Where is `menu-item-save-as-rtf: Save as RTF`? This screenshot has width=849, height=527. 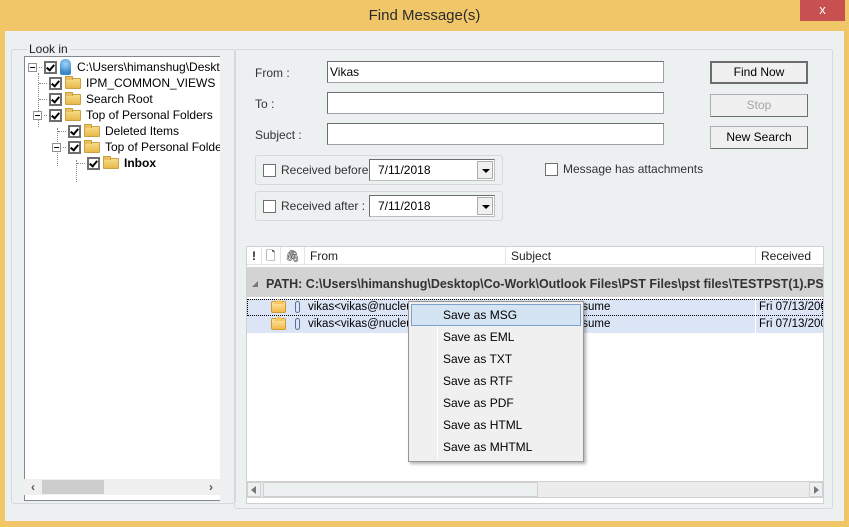 menu-item-save-as-rtf: Save as RTF is located at coordinates (496, 381).